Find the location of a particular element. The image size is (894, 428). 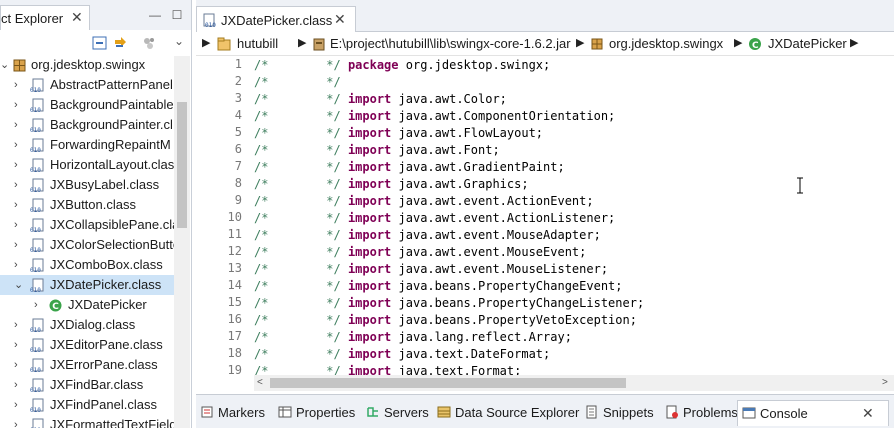

line-number: 6 is located at coordinates (238, 149).